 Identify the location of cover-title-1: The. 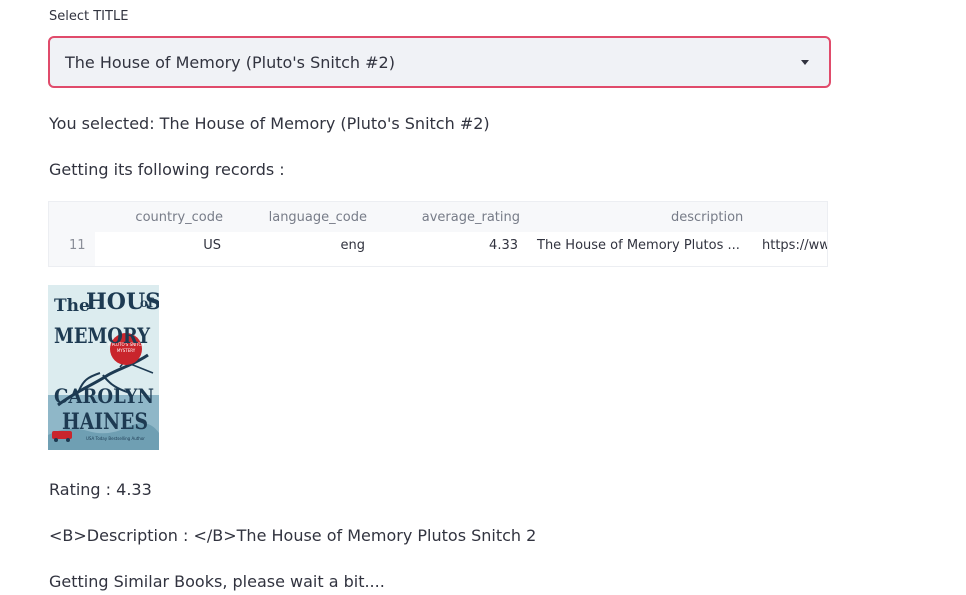
(72, 306).